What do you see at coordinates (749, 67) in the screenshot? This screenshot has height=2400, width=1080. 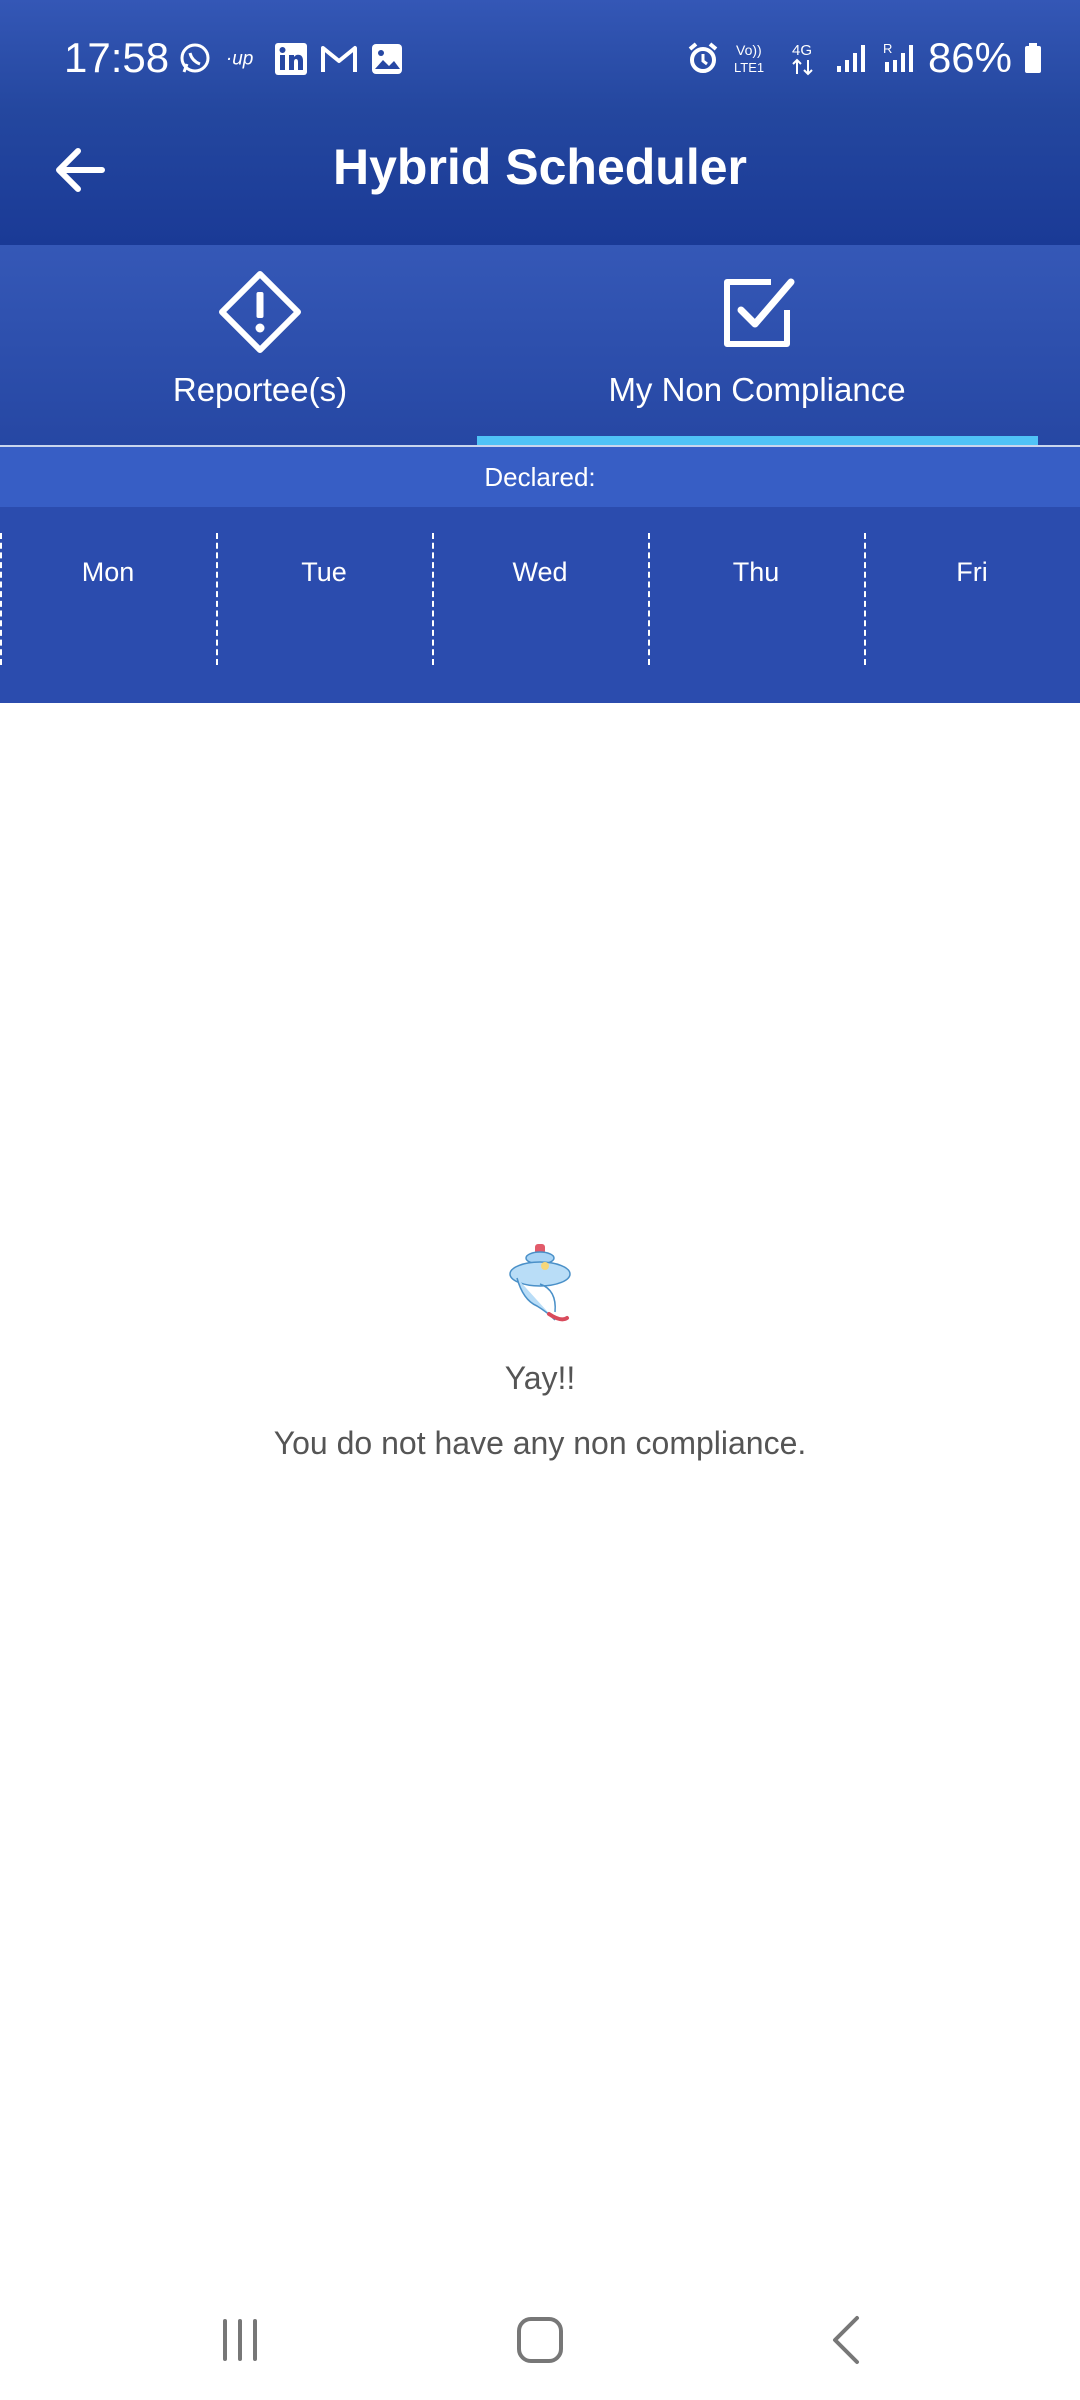 I see `svg-text: LTE1` at bounding box center [749, 67].